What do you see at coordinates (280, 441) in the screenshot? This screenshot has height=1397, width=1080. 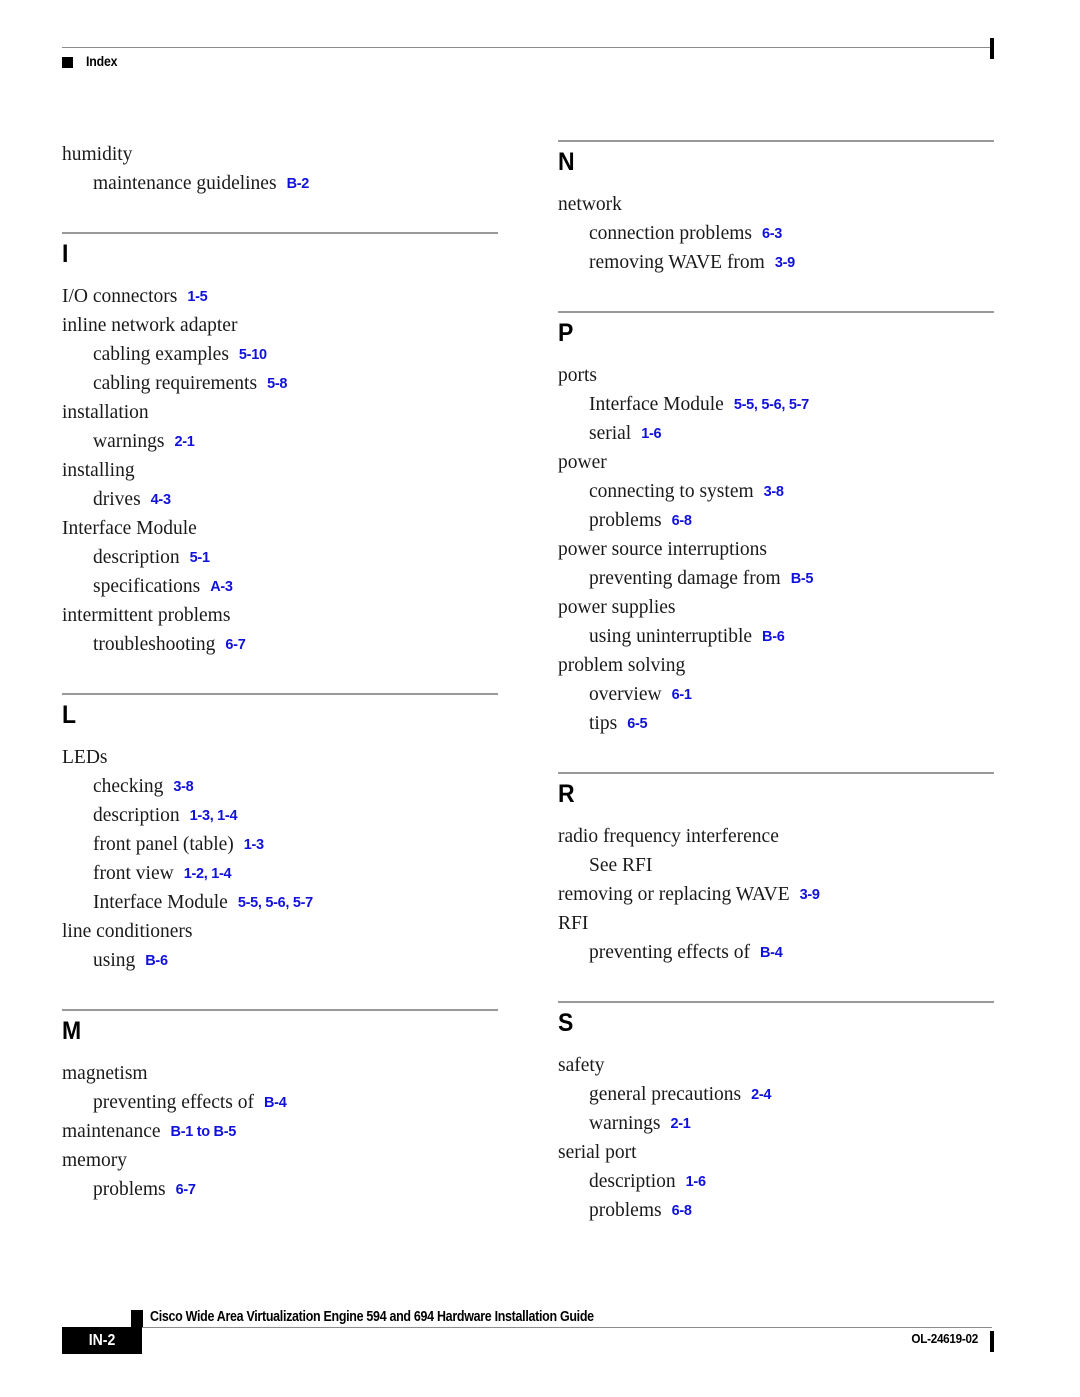 I see `index-entry: warnings 2-1` at bounding box center [280, 441].